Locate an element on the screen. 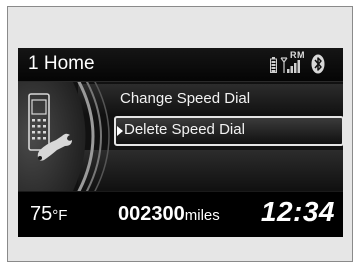 The width and height of the screenshot is (360, 269). roaming-indicator: RM is located at coordinates (297, 55).